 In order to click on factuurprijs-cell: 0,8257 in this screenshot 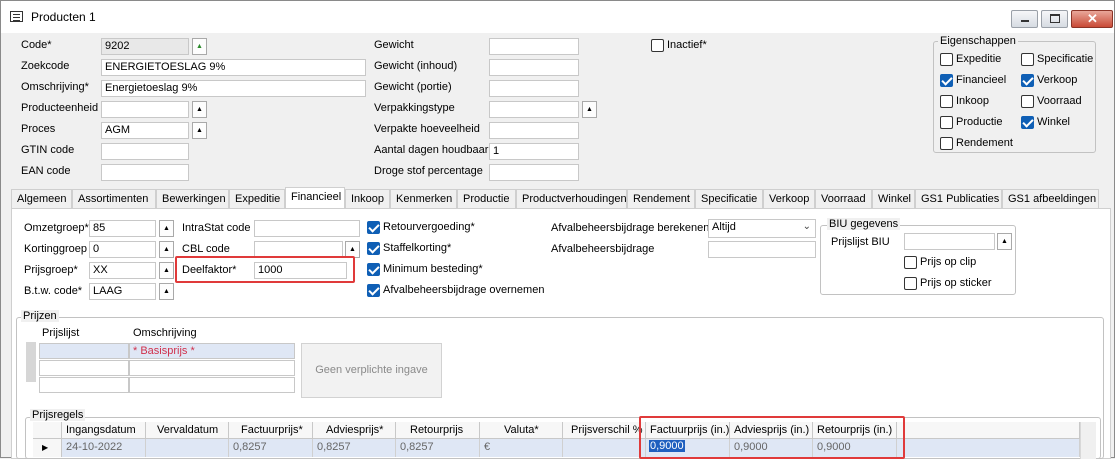, I will do `click(271, 448)`.